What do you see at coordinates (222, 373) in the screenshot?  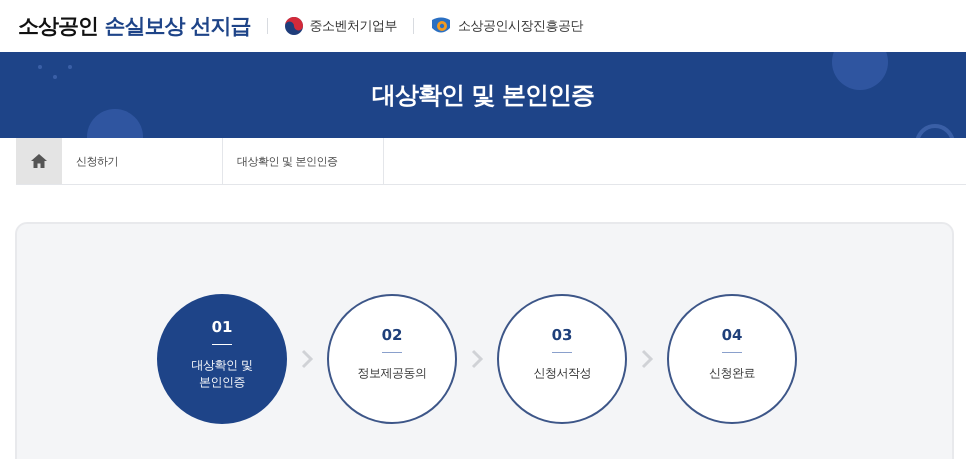 I see `step-label: 대상확인 및 본인인증` at bounding box center [222, 373].